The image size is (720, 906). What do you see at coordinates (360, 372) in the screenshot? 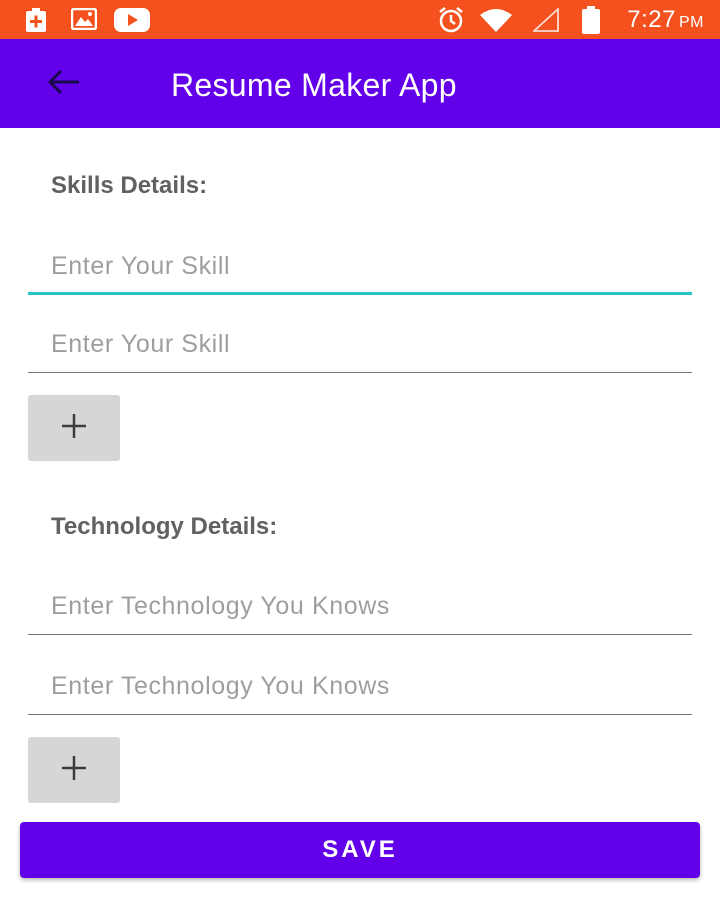
I see `skill-input-2-underline` at bounding box center [360, 372].